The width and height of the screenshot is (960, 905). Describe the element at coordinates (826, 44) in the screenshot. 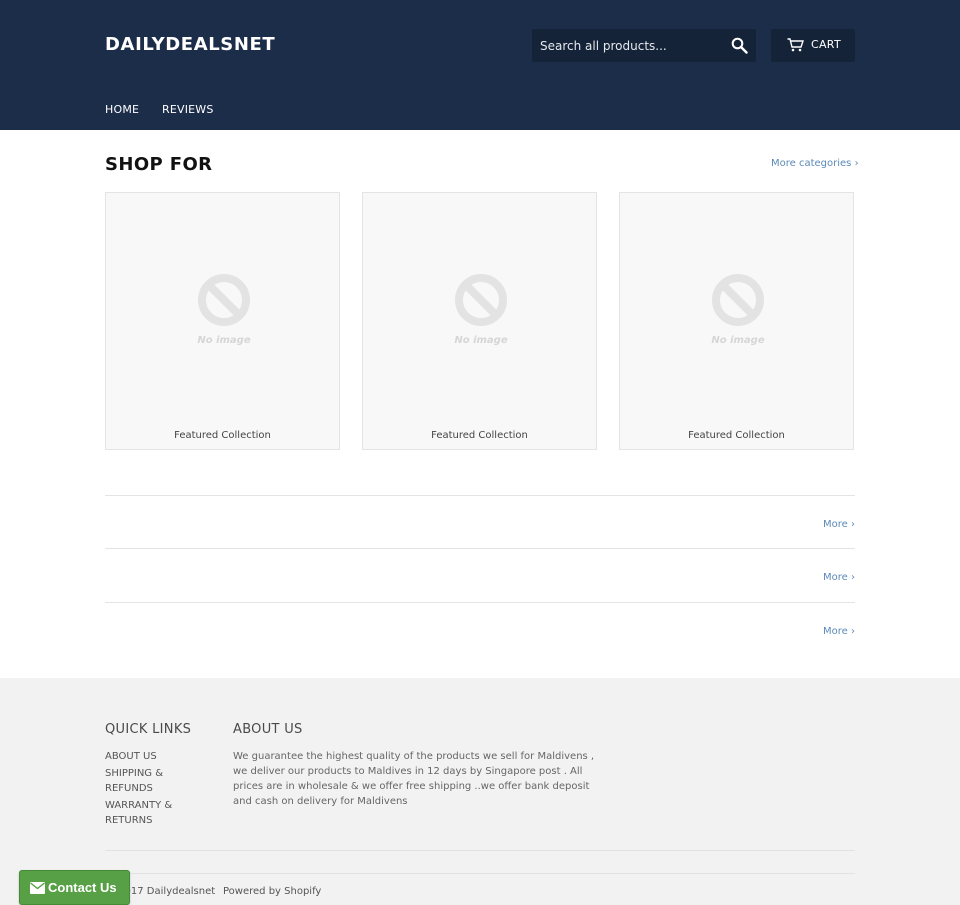

I see `cart-label: CART` at that location.